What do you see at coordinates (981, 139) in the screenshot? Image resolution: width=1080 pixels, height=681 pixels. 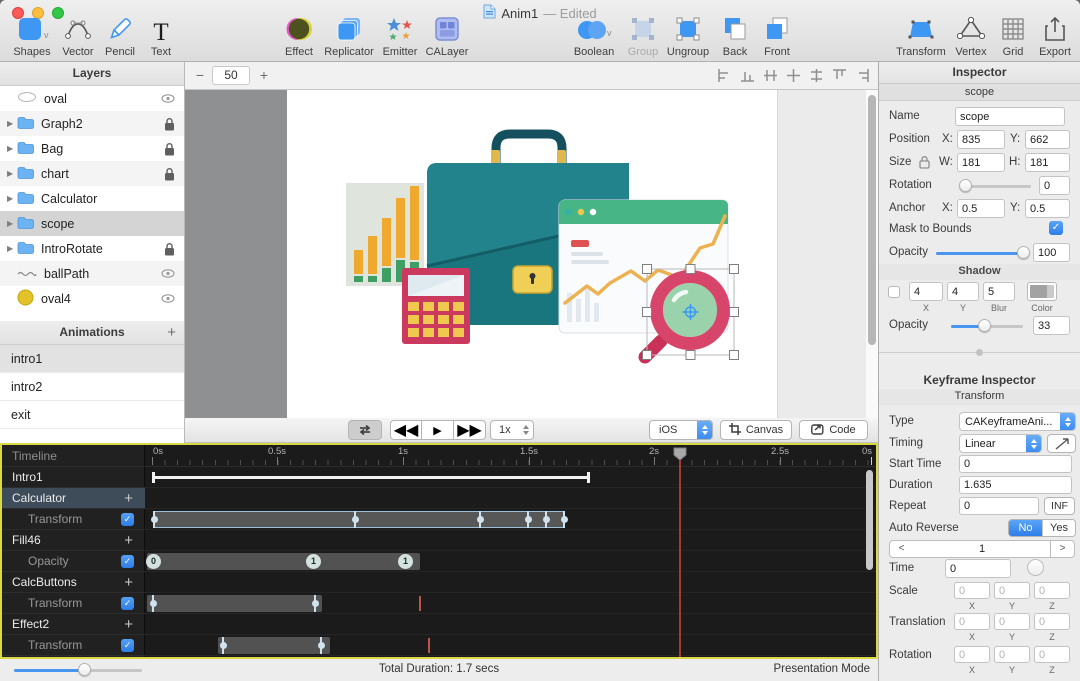 I see `position-x-field` at bounding box center [981, 139].